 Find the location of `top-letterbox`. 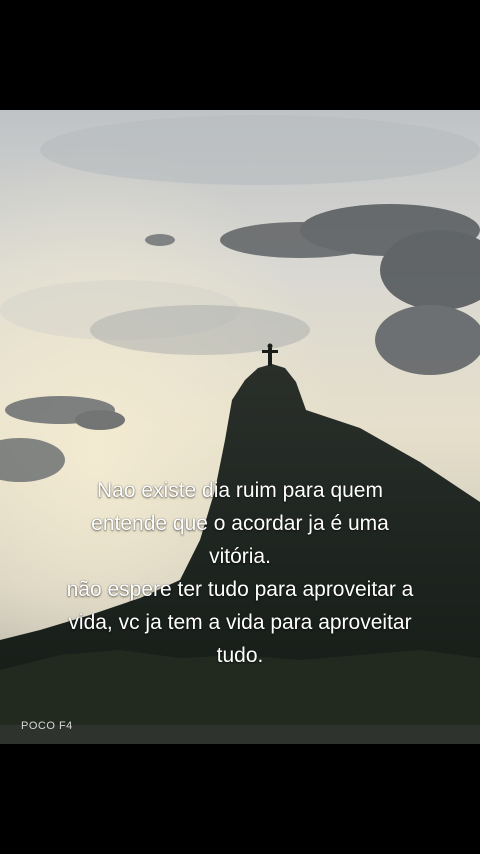

top-letterbox is located at coordinates (240, 55).